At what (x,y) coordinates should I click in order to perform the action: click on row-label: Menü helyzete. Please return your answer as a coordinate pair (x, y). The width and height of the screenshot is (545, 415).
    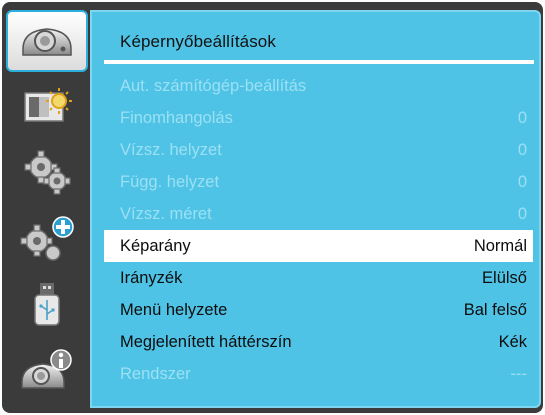
    Looking at the image, I should click on (174, 309).